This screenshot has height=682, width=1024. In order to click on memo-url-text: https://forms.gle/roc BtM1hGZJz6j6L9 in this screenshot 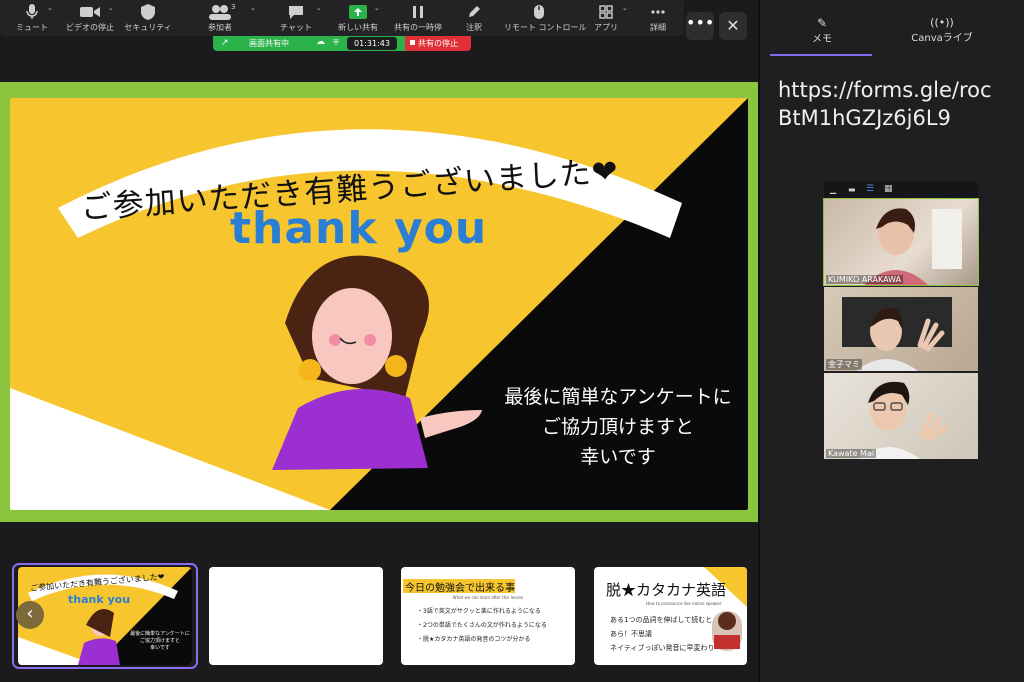, I will do `click(885, 104)`.